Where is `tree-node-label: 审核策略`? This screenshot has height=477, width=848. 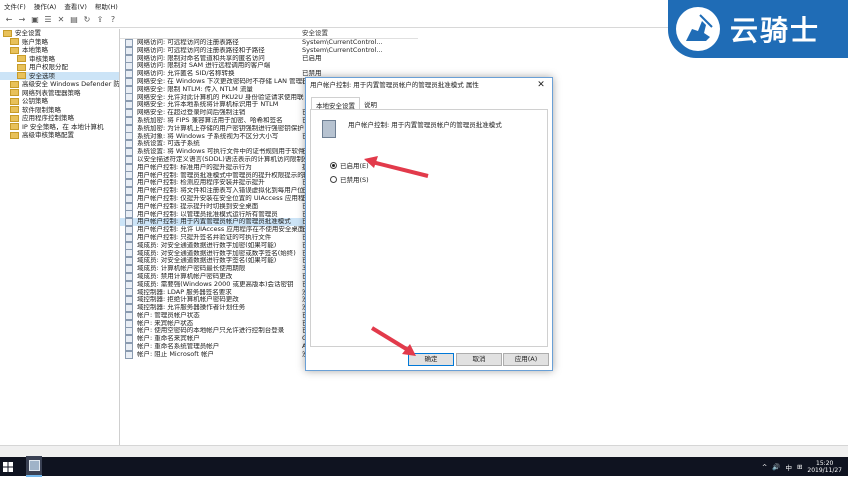 tree-node-label: 审核策略 is located at coordinates (42, 58).